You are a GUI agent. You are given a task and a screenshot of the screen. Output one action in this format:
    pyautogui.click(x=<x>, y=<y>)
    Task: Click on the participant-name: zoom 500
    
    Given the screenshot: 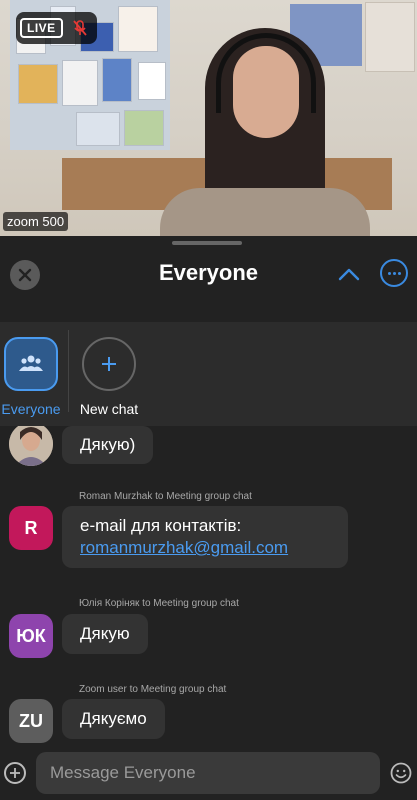 What is the action you would take?
    pyautogui.click(x=36, y=221)
    